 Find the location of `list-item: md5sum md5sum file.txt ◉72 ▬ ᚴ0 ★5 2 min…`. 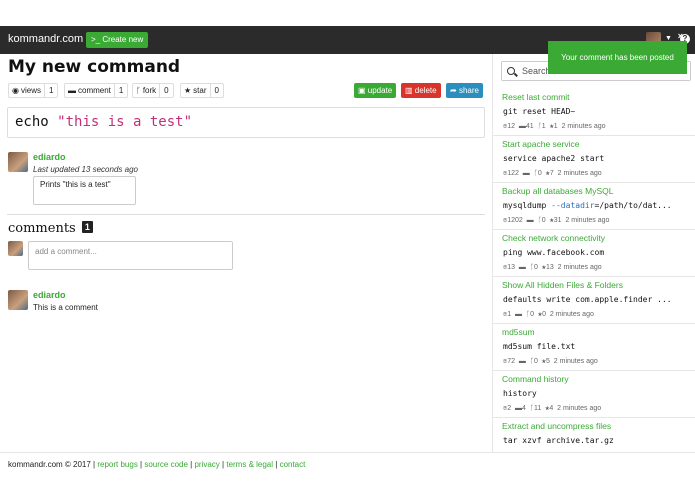

list-item: md5sum md5sum file.txt ◉72 ▬ ᚴ0 ★5 2 min… is located at coordinates (594, 347).